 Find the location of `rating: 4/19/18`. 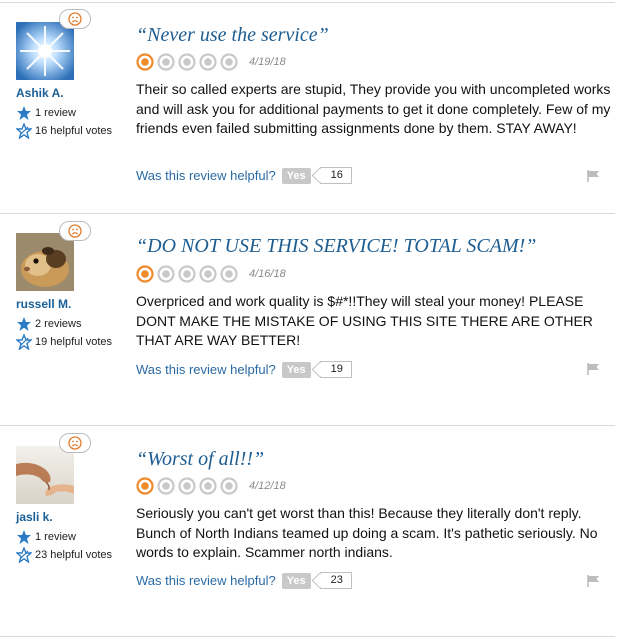

rating: 4/19/18 is located at coordinates (211, 62).